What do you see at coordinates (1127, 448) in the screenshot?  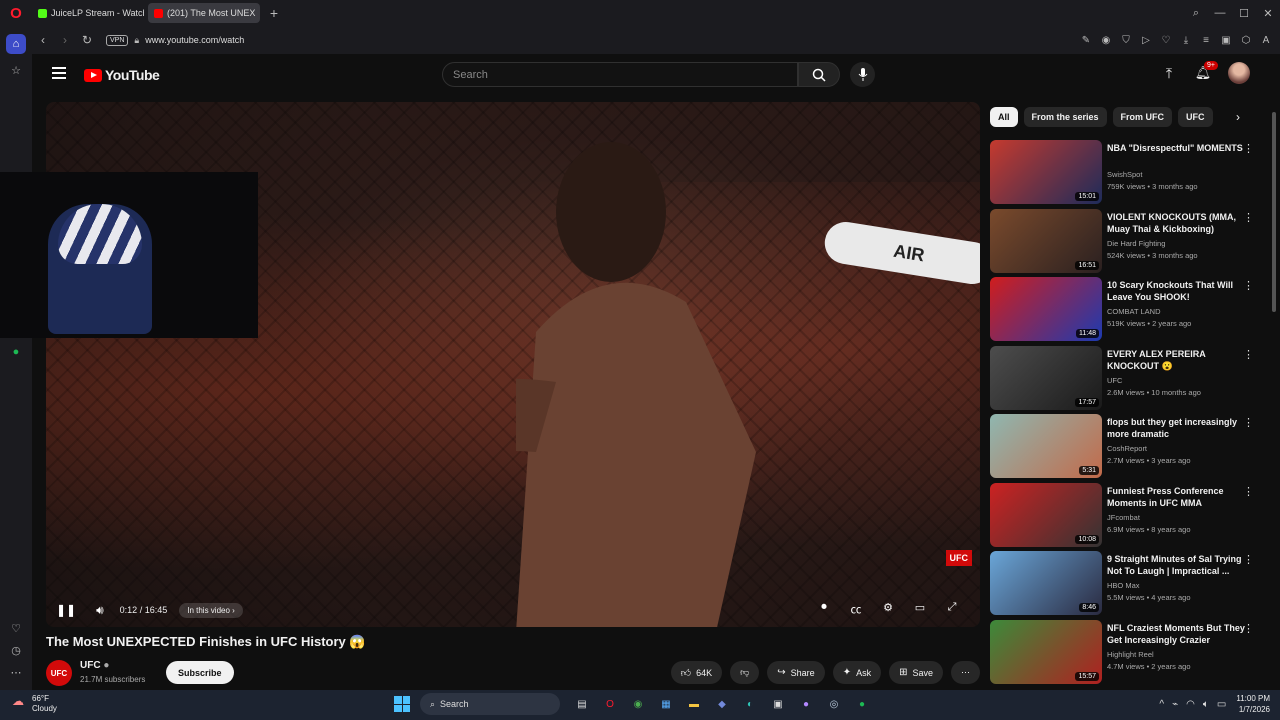 I see `recommendation-channel: CoshReport` at bounding box center [1127, 448].